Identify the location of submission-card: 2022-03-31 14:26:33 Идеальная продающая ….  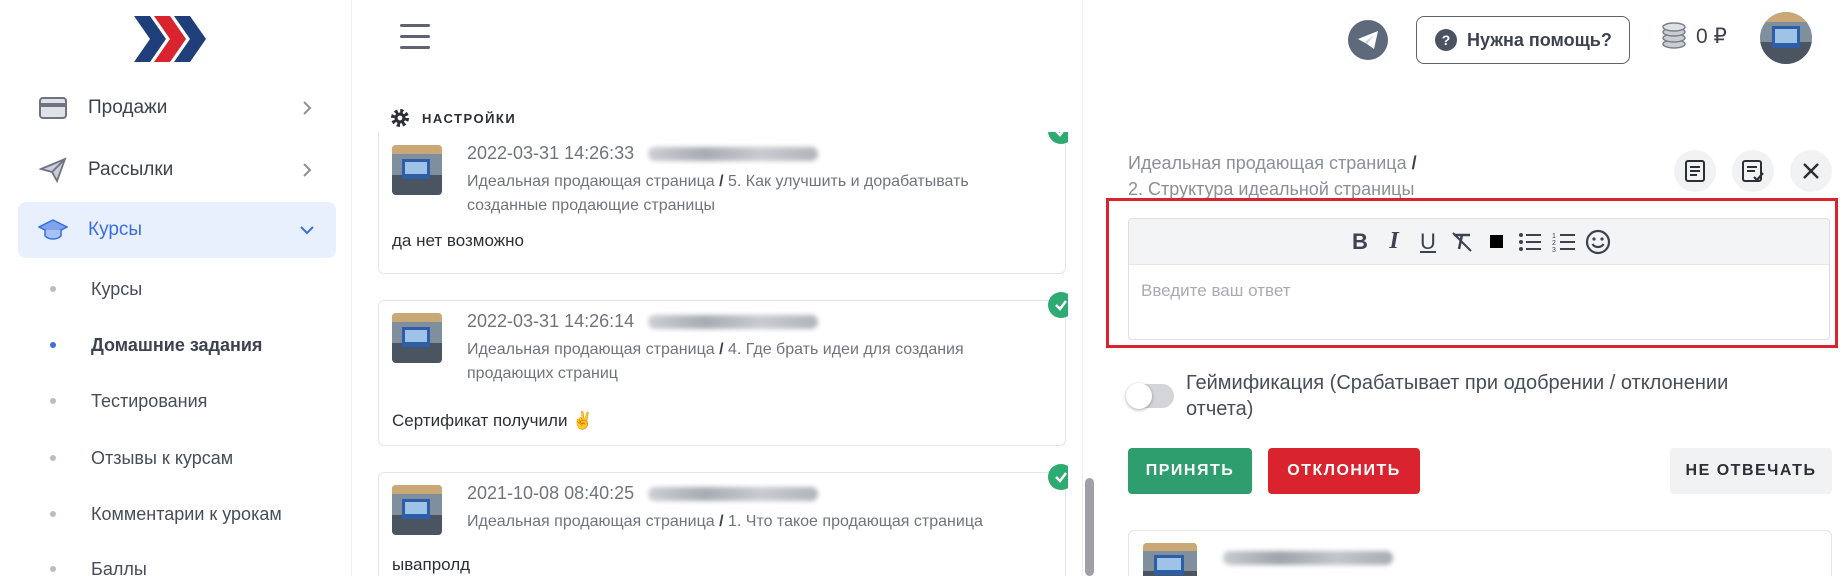
(722, 203).